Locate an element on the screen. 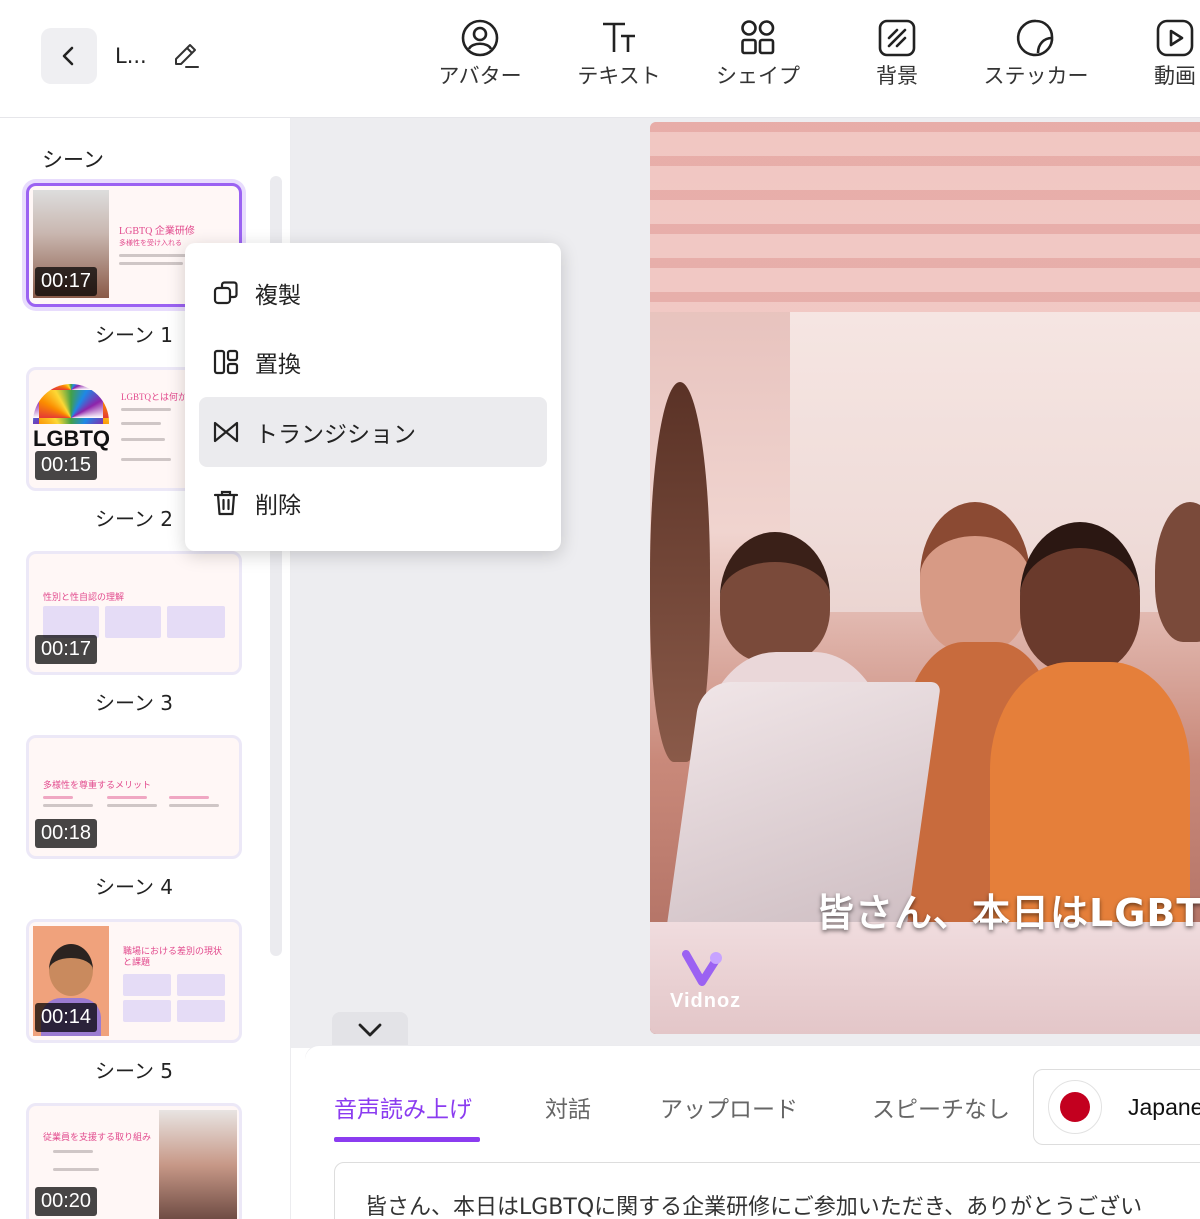 This screenshot has height=1219, width=1200. duplicate-icon is located at coordinates (225, 293).